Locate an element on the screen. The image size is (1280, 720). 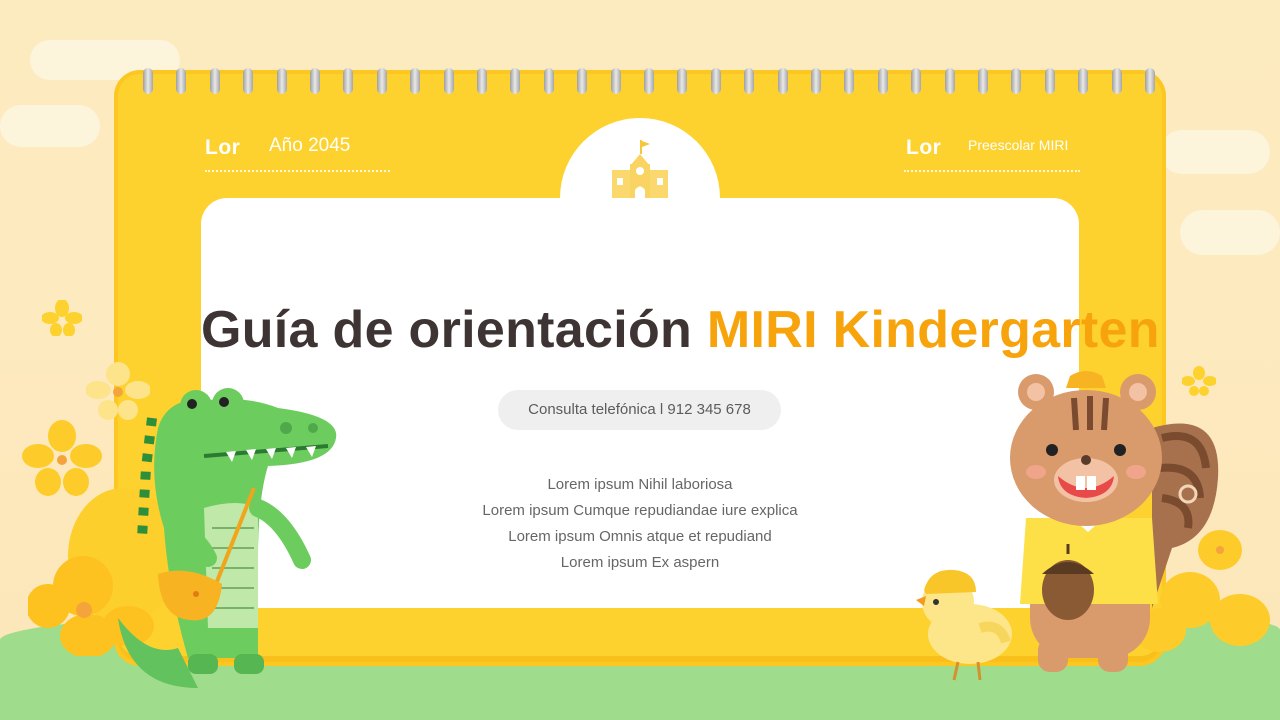
header-school-name: Preescolar MIRI is located at coordinates (1018, 145).